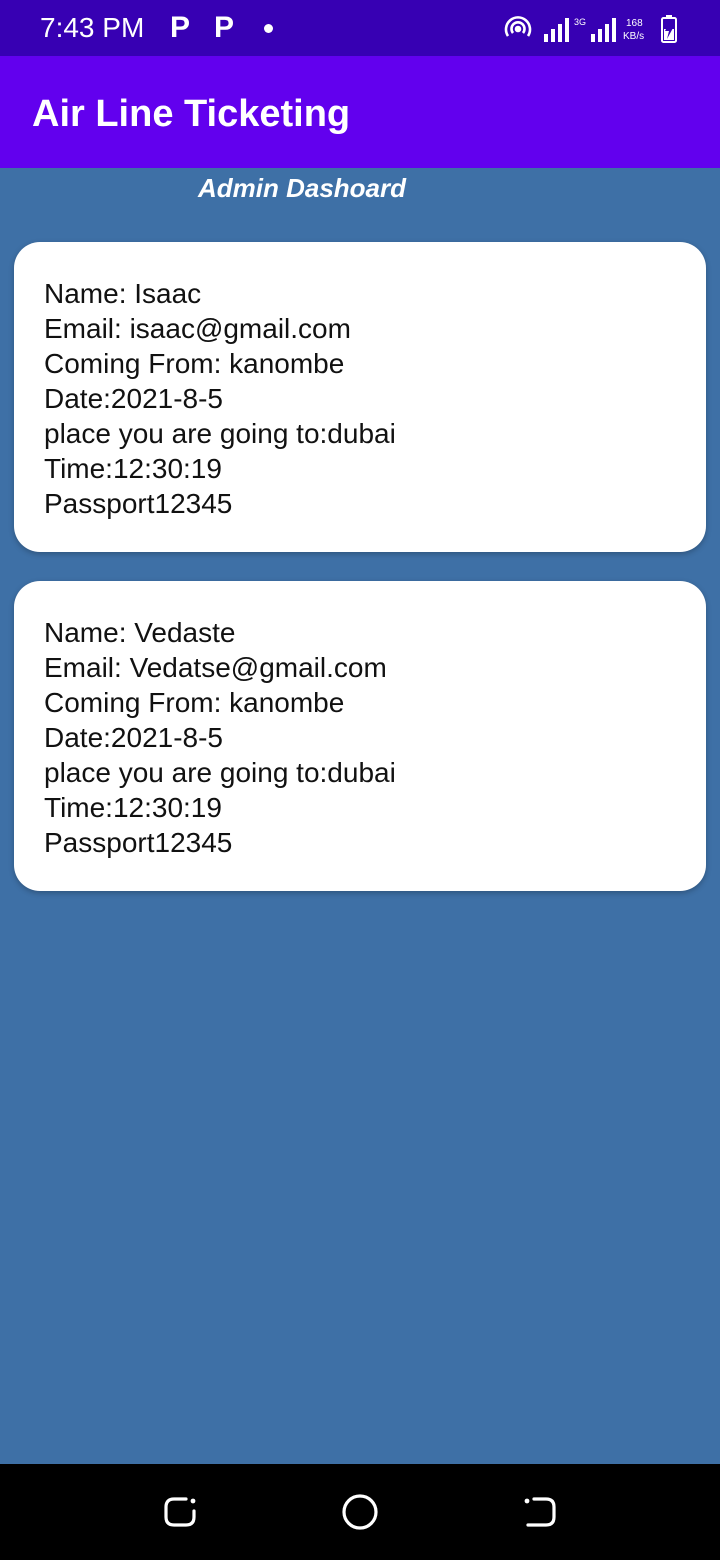  What do you see at coordinates (215, 667) in the screenshot?
I see `ticket-email: Email: Vedatse@gmail.com` at bounding box center [215, 667].